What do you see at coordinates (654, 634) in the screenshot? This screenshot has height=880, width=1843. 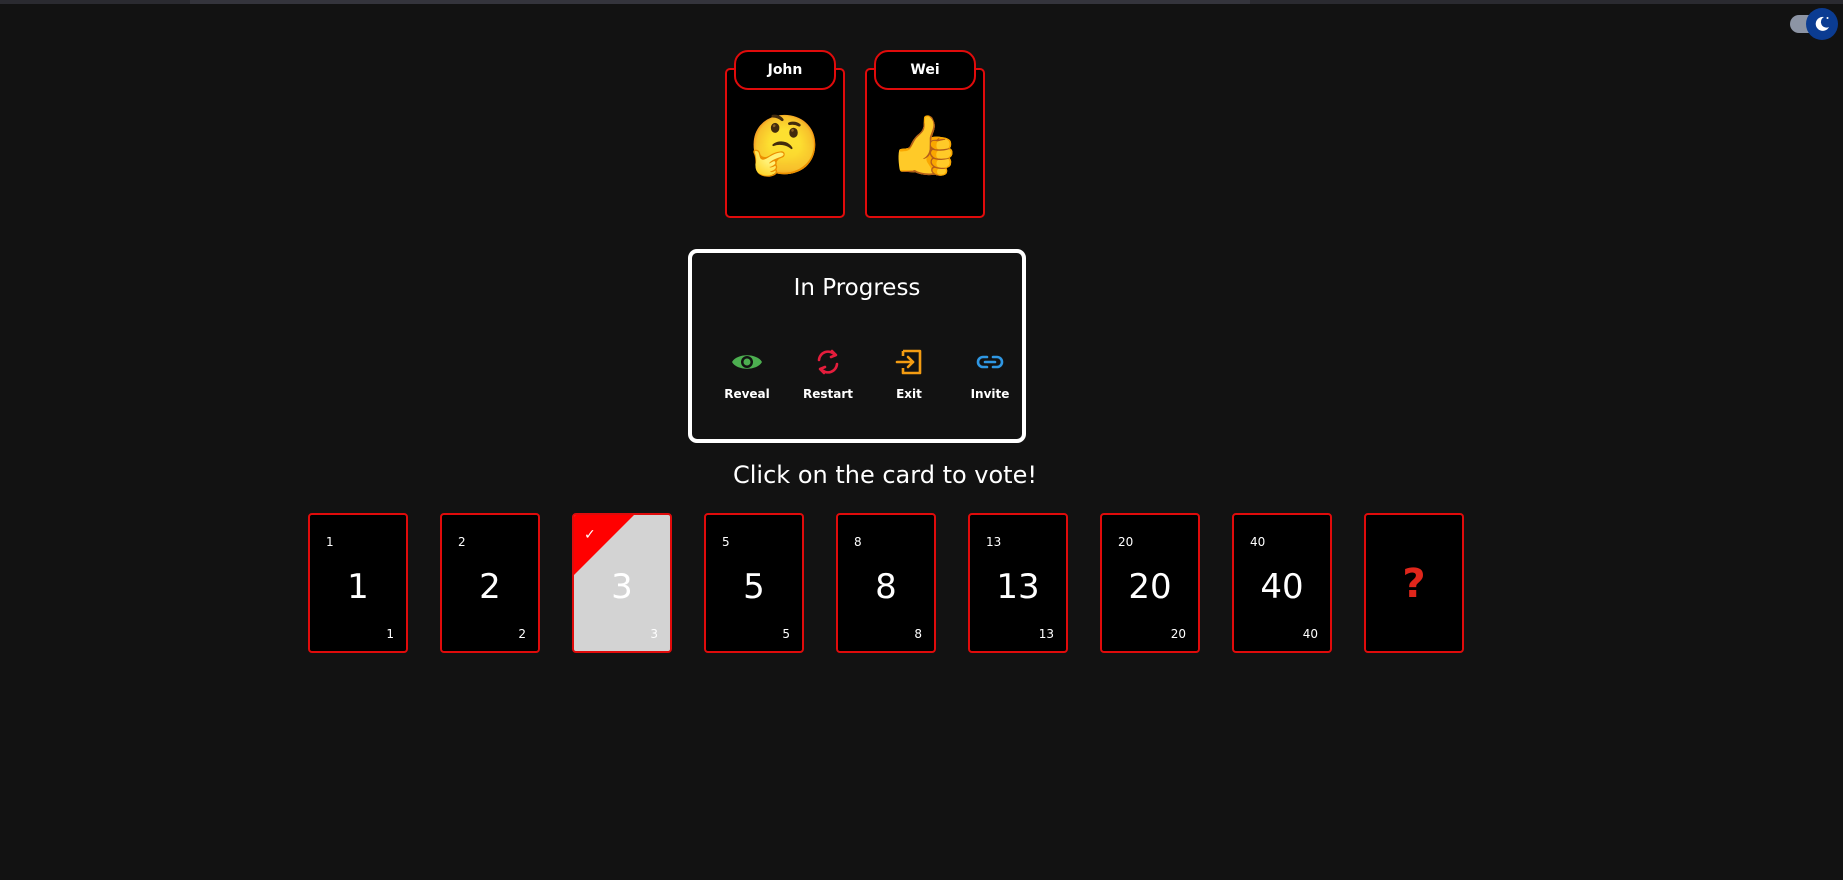 I see `card-corner-value: 3` at bounding box center [654, 634].